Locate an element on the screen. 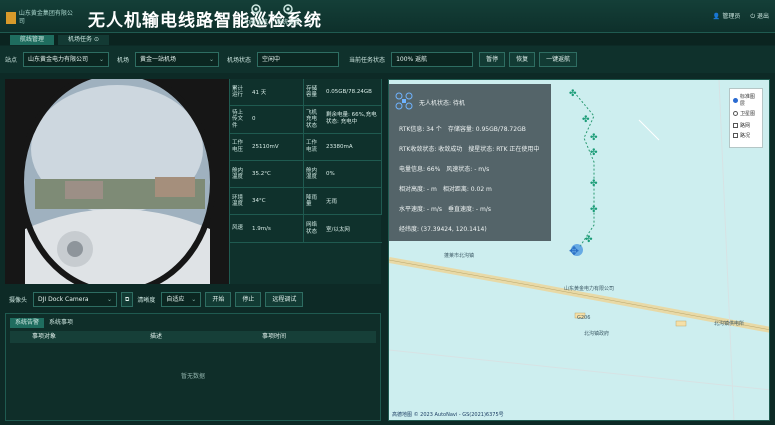 The height and width of the screenshot is (425, 775). stat-value: 41 天 is located at coordinates (275, 93).